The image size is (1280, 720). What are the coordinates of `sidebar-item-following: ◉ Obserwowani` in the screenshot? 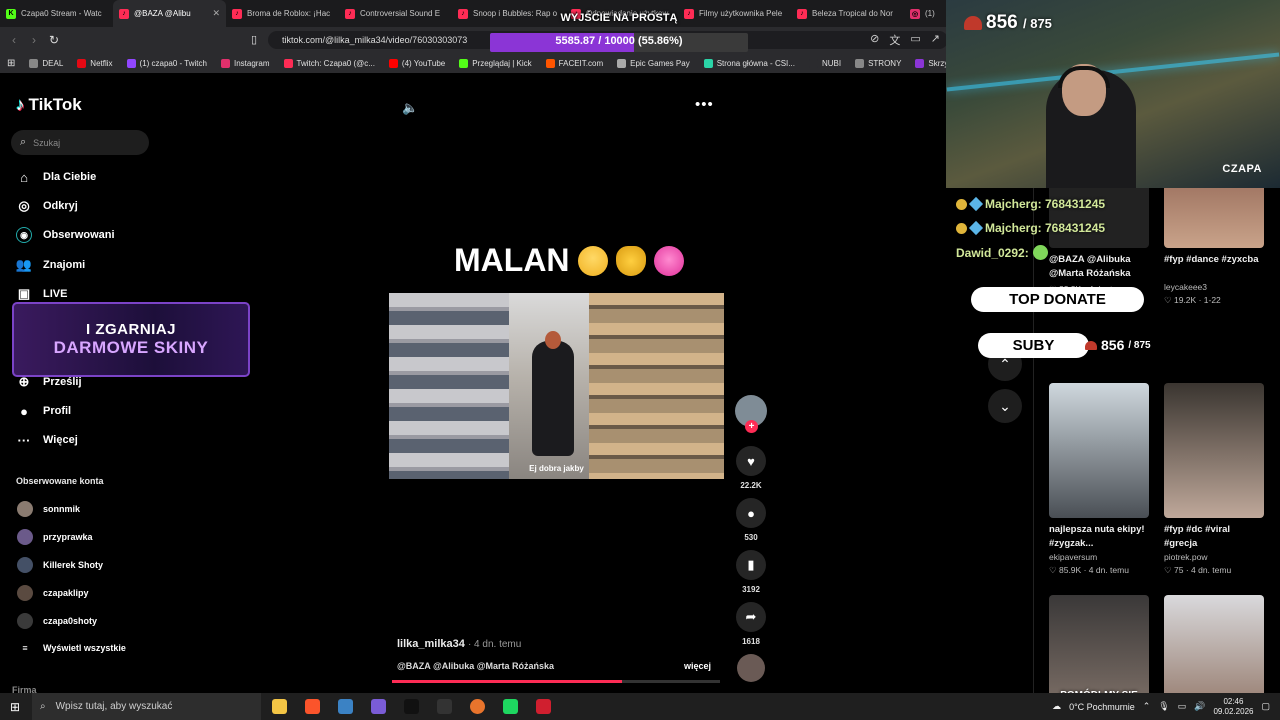 It's located at (65, 235).